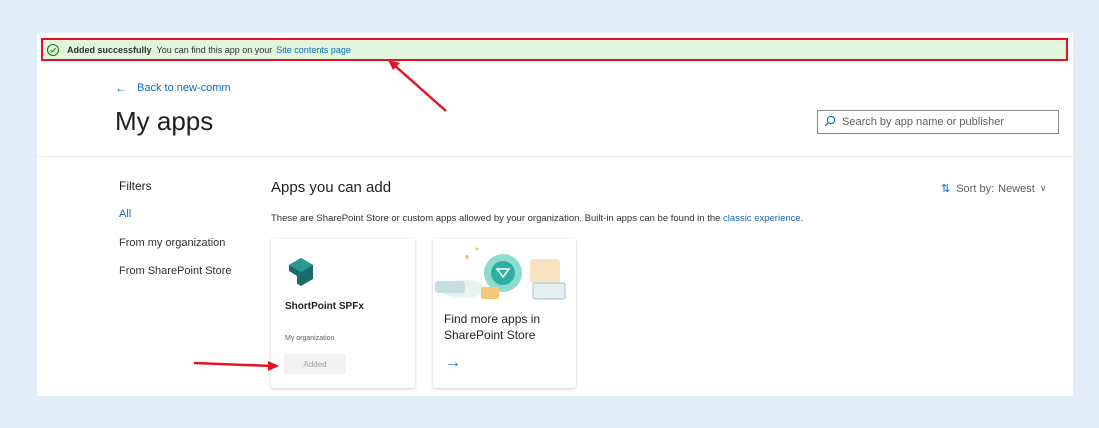 The image size is (1099, 428). What do you see at coordinates (273, 366) in the screenshot?
I see `added-annotation-arrowhead` at bounding box center [273, 366].